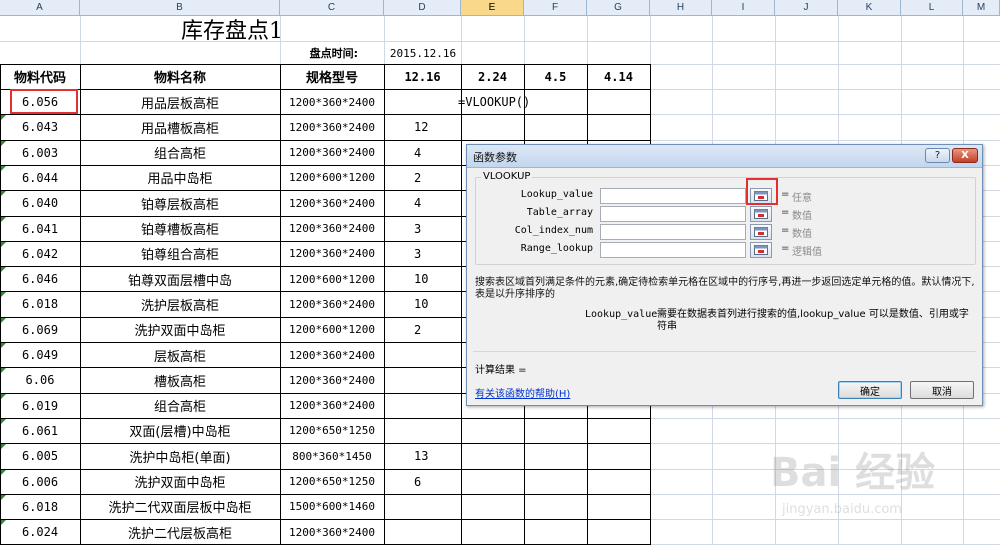 The width and height of the screenshot is (1000, 545). I want to click on cell-spec: 800*360*1450, so click(332, 456).